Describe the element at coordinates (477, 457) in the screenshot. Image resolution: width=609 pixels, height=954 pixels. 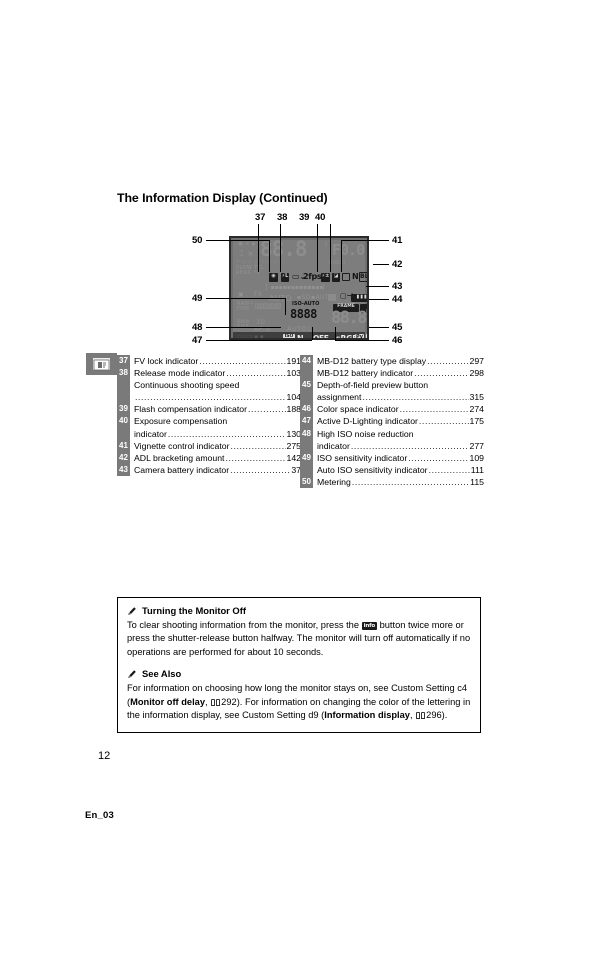
I see `index-page-number: 109` at that location.